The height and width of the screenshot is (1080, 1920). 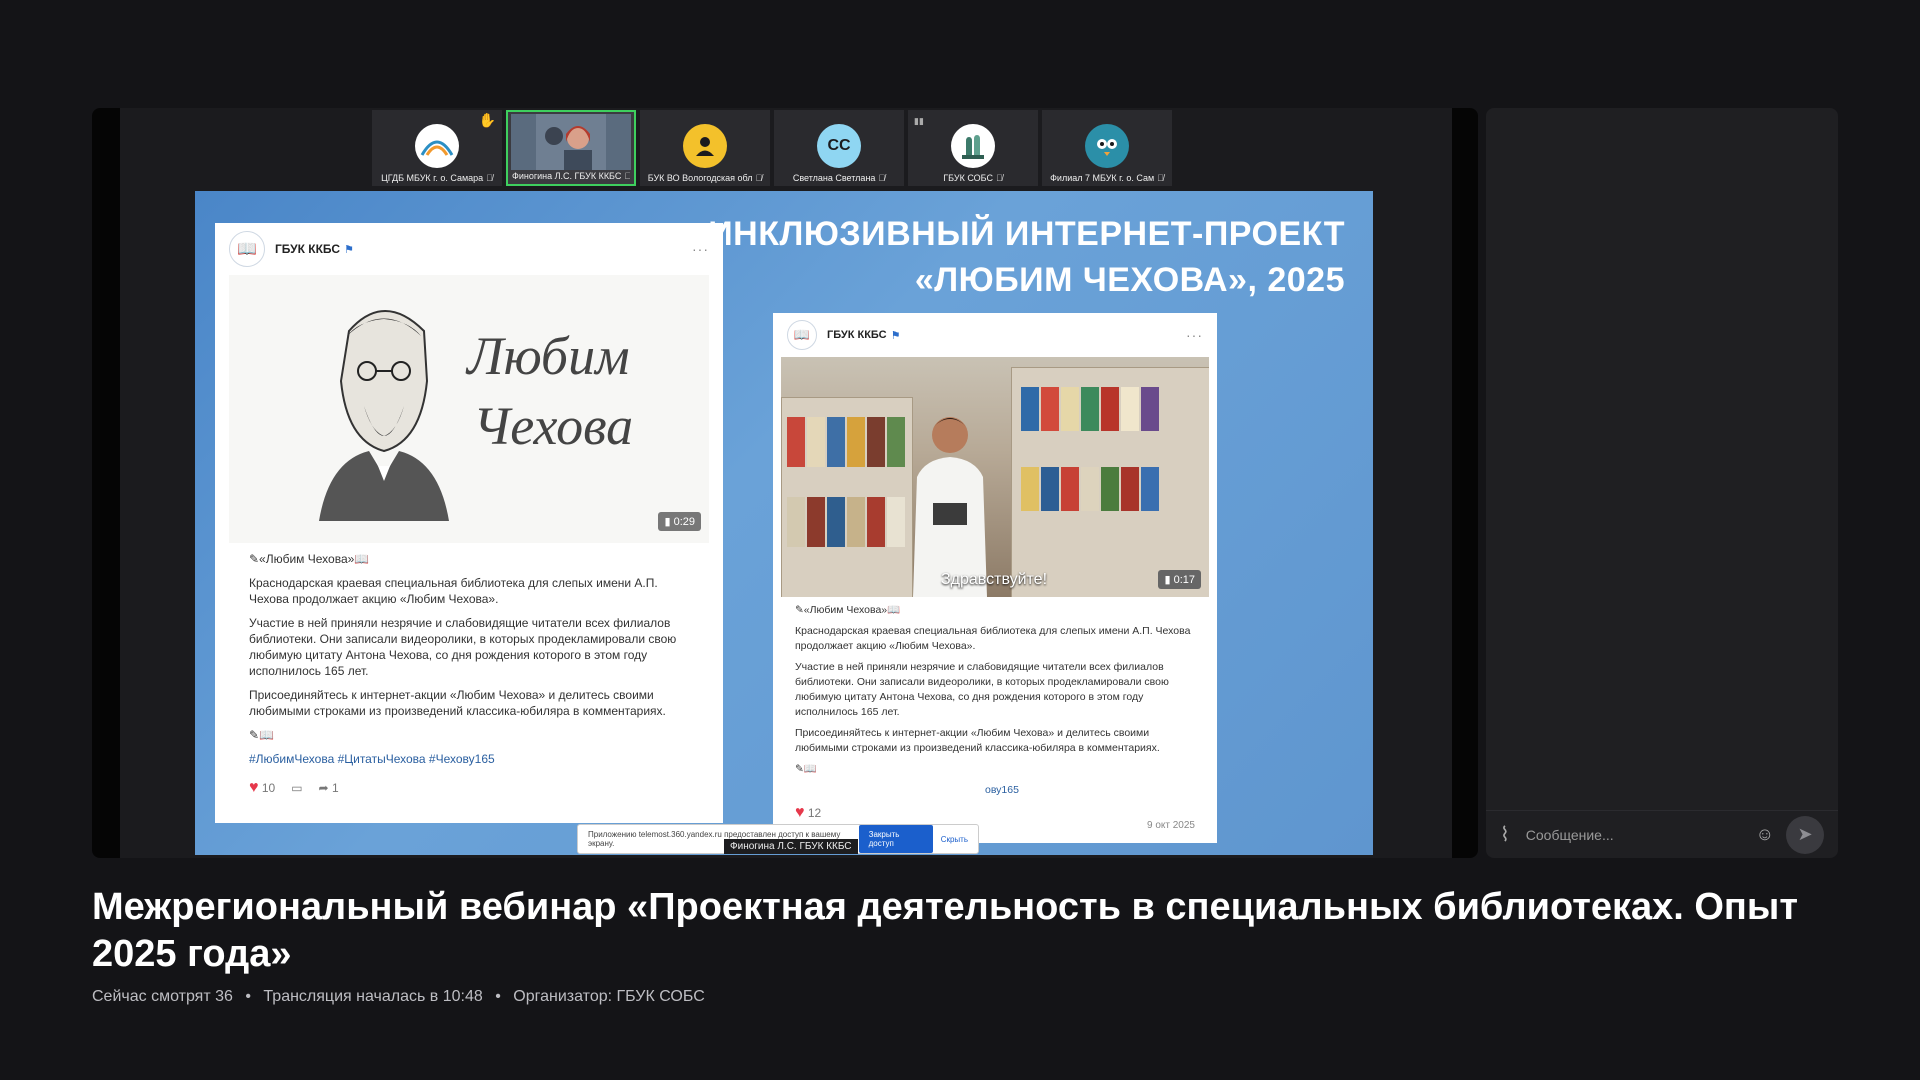 I want to click on speaker-name-label: Финогина Л.С. ГБУК ККБС, so click(x=791, y=846).